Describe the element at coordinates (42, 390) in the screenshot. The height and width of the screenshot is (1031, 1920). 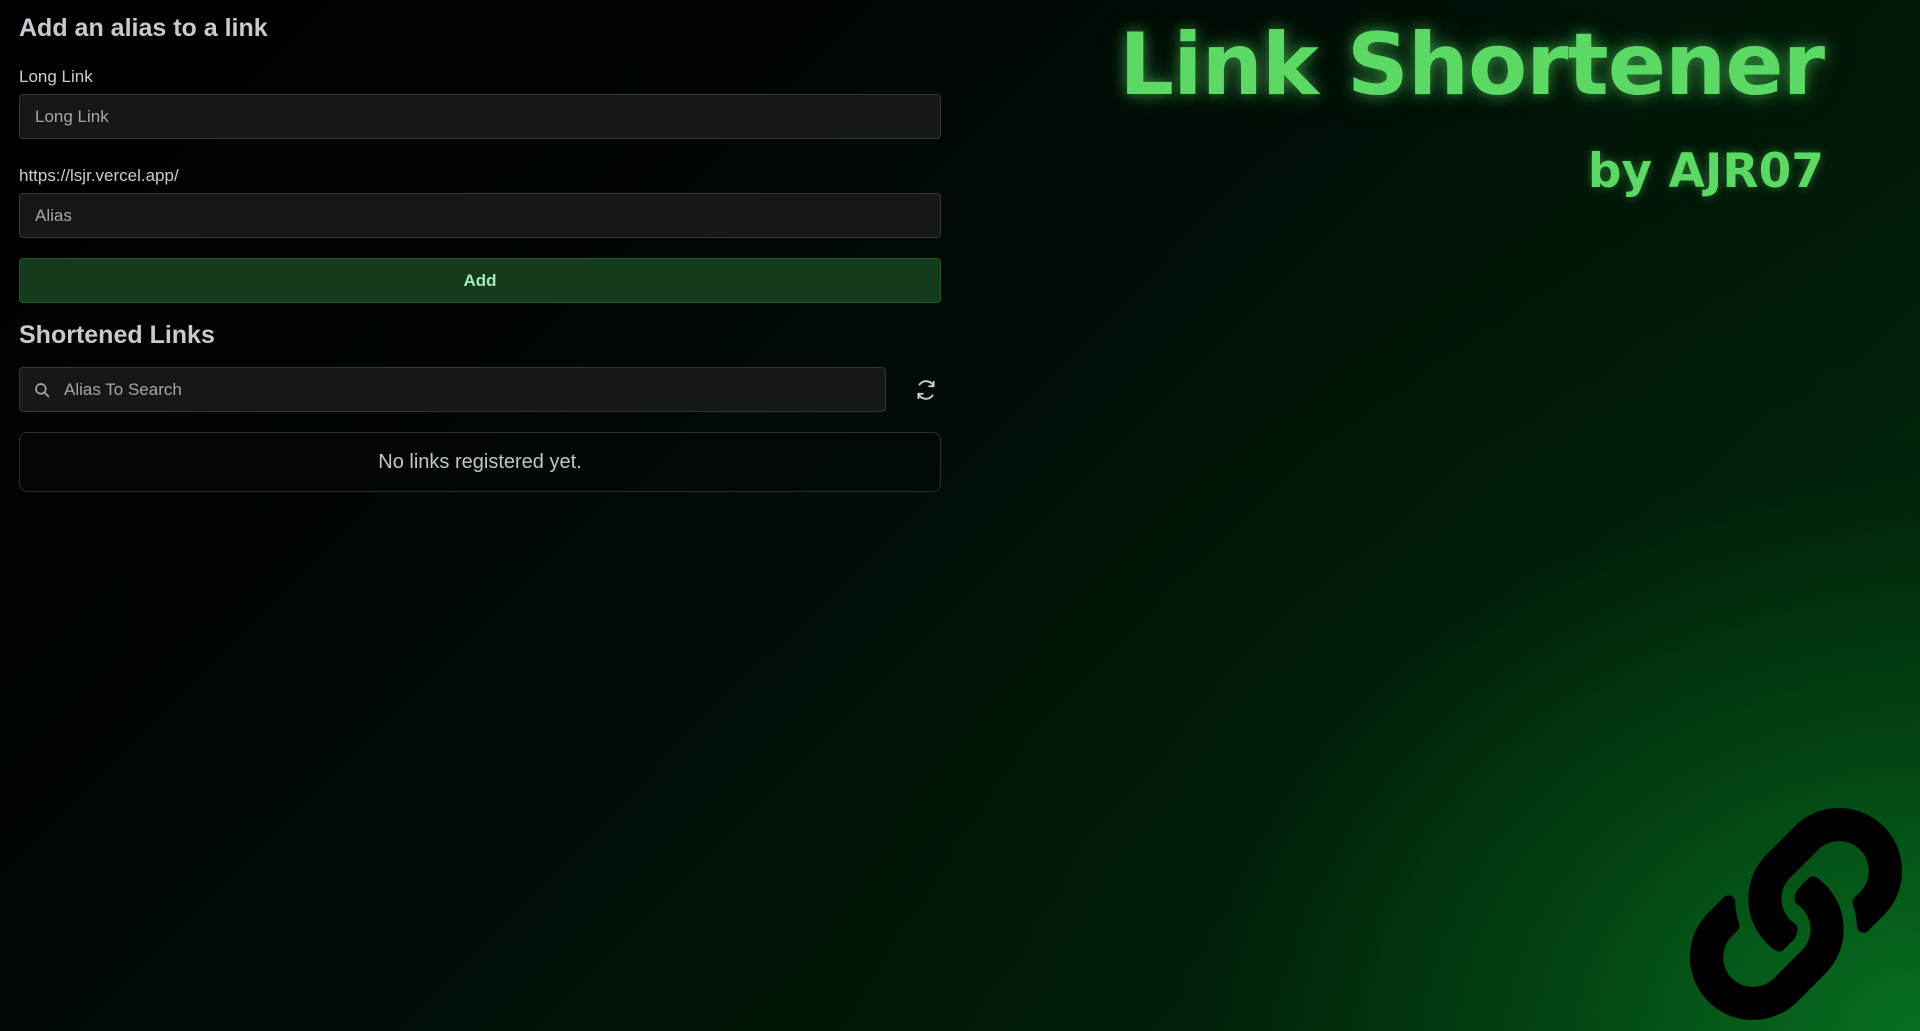
I see `search-icon` at that location.